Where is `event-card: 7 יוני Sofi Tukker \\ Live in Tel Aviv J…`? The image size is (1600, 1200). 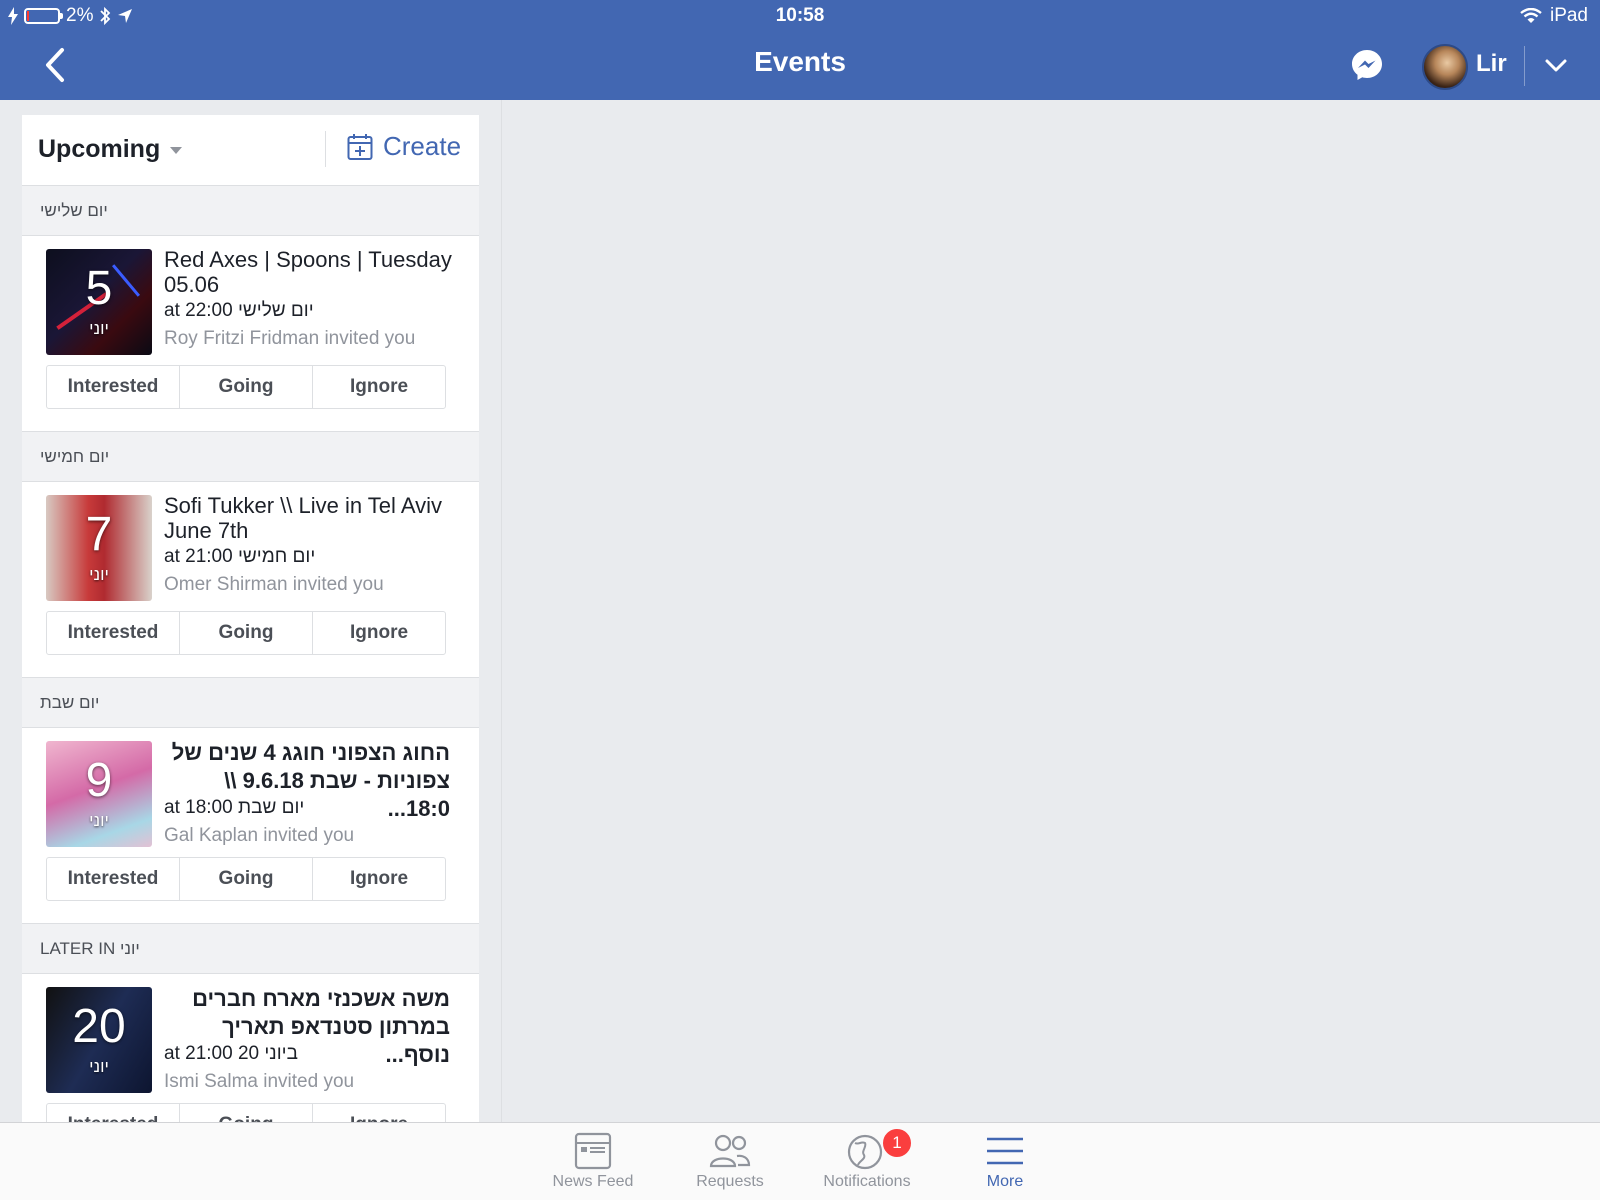
event-card: 7 יוני Sofi Tukker \\ Live in Tel Aviv J… is located at coordinates (250, 580).